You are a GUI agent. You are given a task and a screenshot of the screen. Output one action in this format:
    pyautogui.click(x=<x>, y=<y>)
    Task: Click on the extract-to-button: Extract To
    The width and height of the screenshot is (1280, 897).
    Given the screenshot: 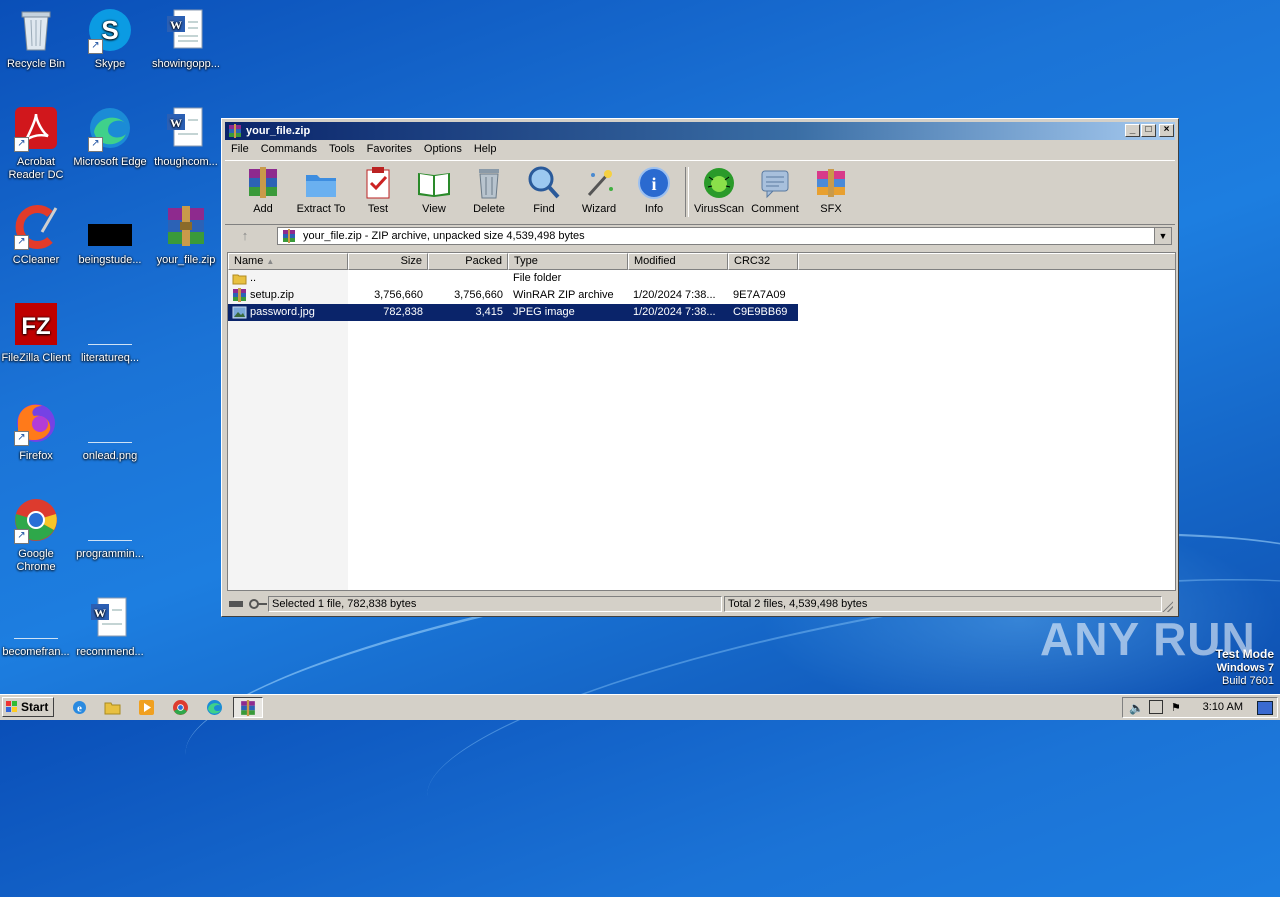 What is the action you would take?
    pyautogui.click(x=321, y=190)
    